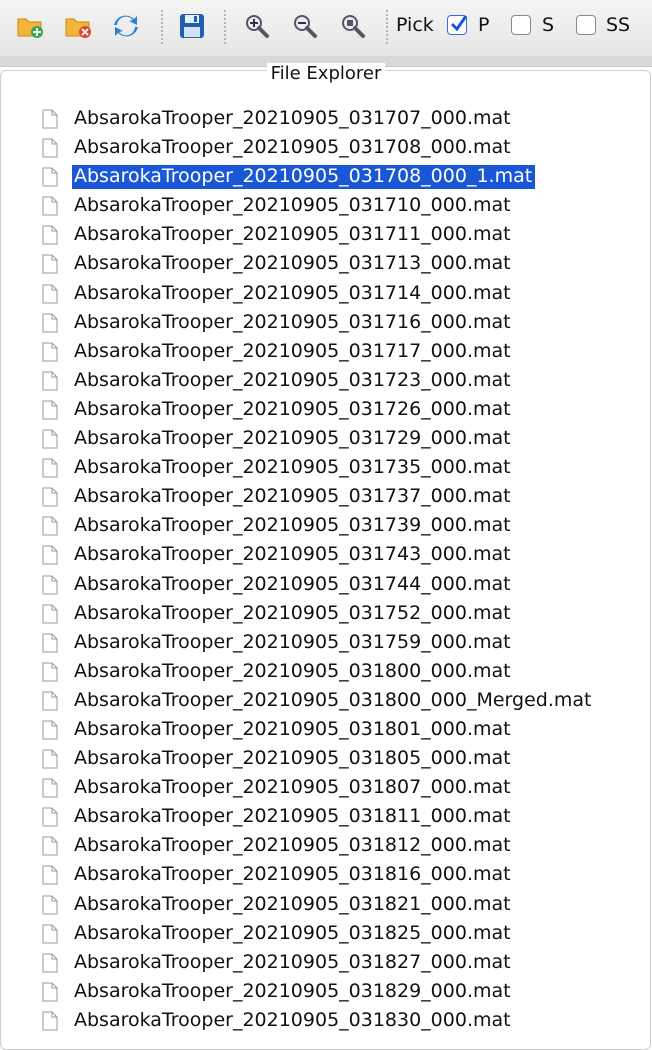  I want to click on checkbox-p-label: P, so click(484, 25).